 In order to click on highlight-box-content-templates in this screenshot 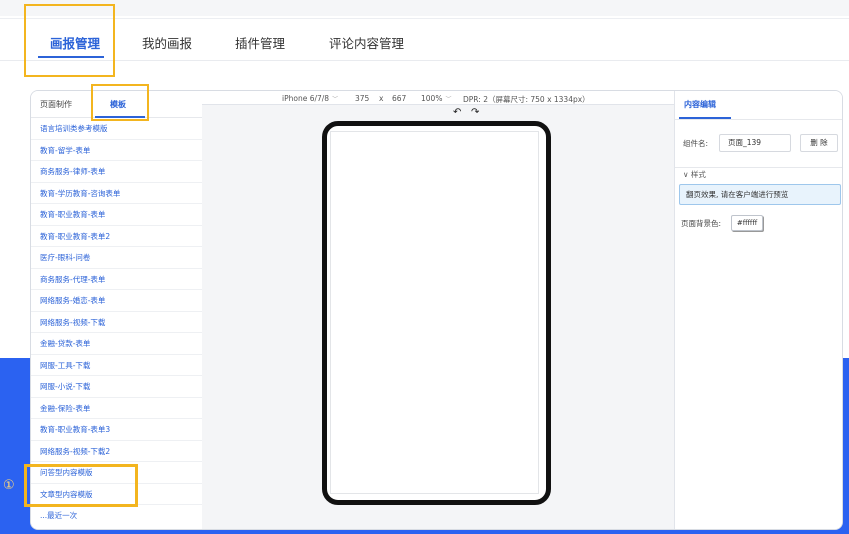, I will do `click(81, 485)`.